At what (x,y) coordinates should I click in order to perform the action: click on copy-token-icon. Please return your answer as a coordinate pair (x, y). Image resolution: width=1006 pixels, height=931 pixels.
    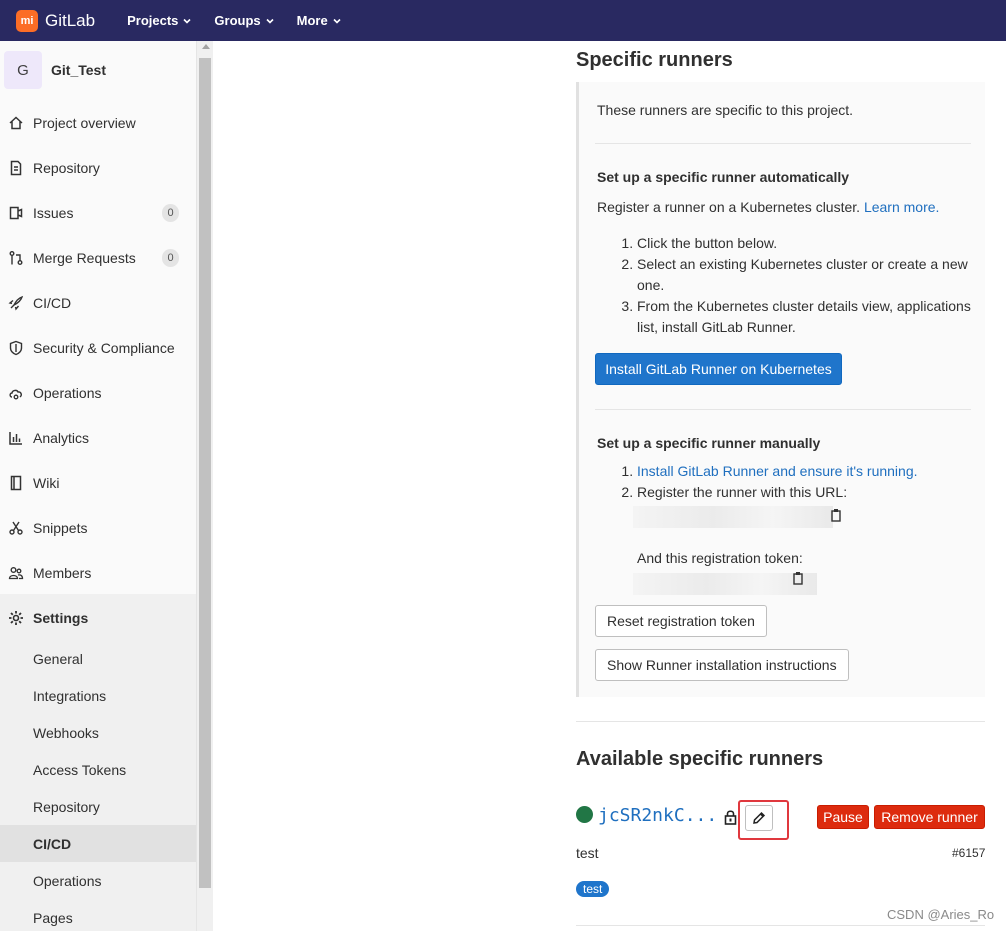
    Looking at the image, I should click on (798, 578).